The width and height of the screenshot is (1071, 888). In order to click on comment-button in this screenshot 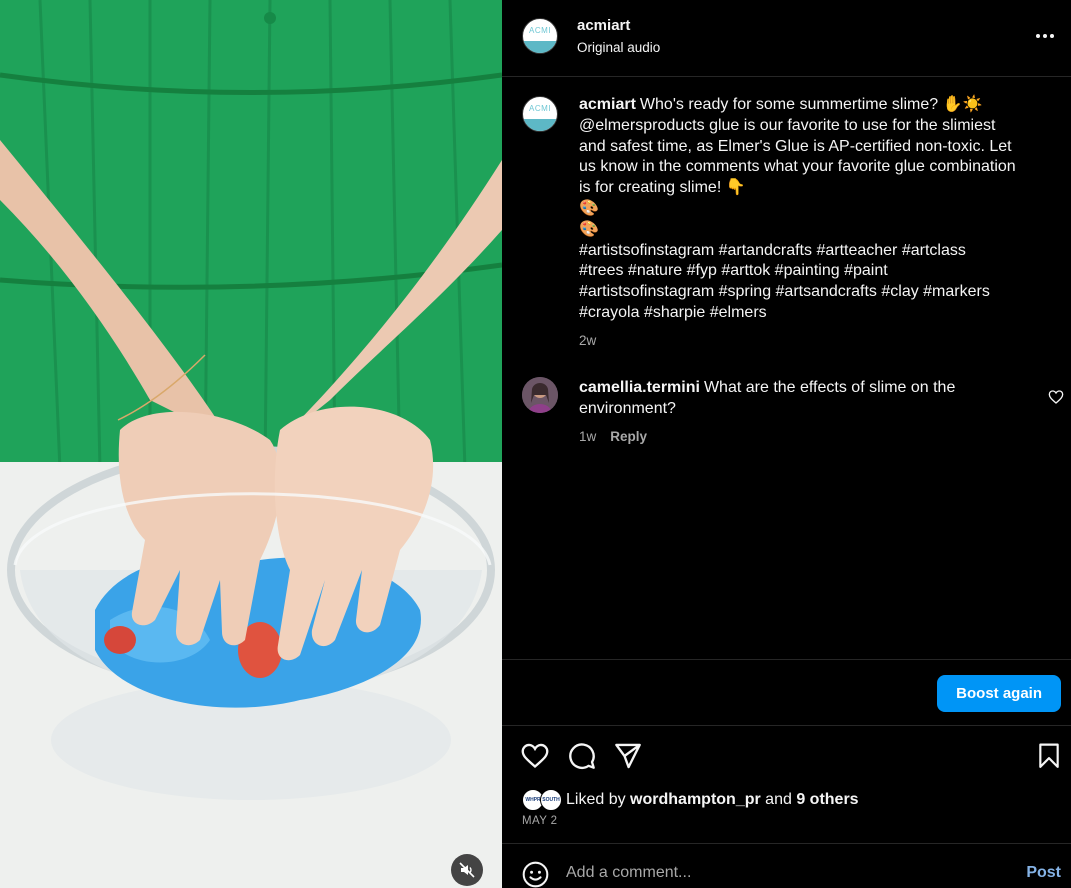, I will do `click(582, 756)`.